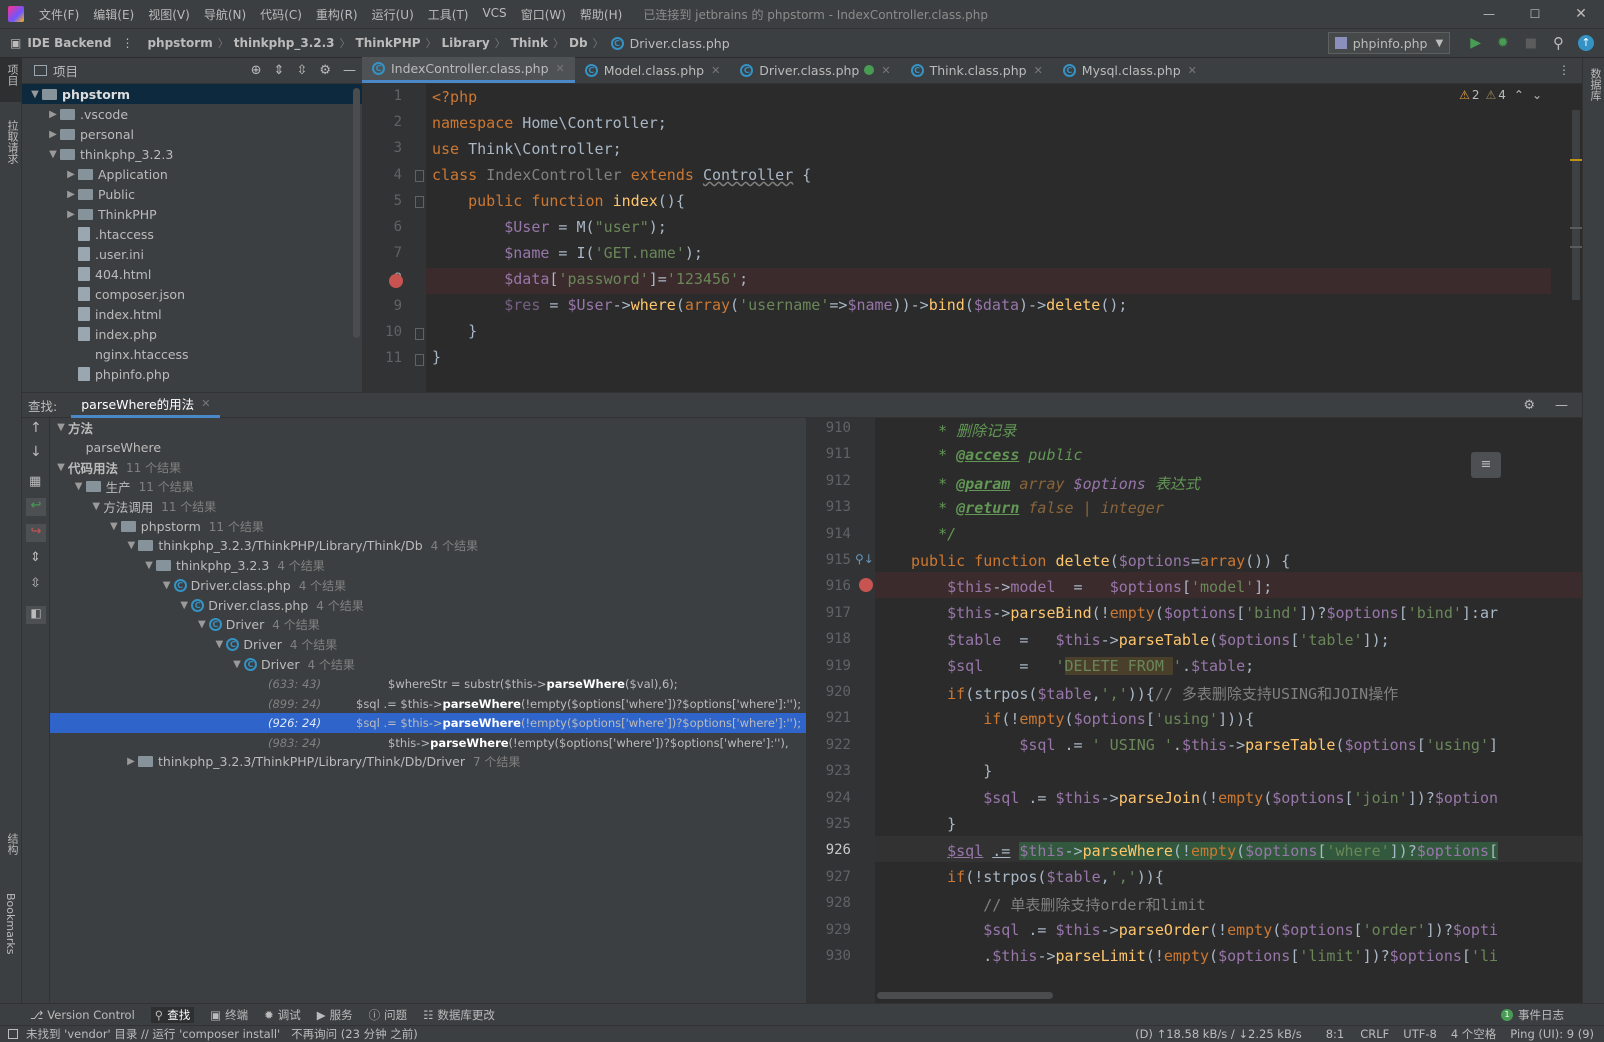 The width and height of the screenshot is (1604, 1042). I want to click on editor-tab: C Model.class.php ✕, so click(653, 70).